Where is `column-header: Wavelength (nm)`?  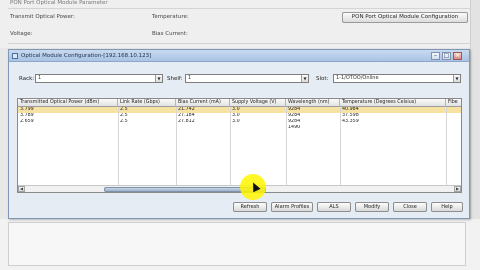
column-header: Wavelength (nm) is located at coordinates (313, 103).